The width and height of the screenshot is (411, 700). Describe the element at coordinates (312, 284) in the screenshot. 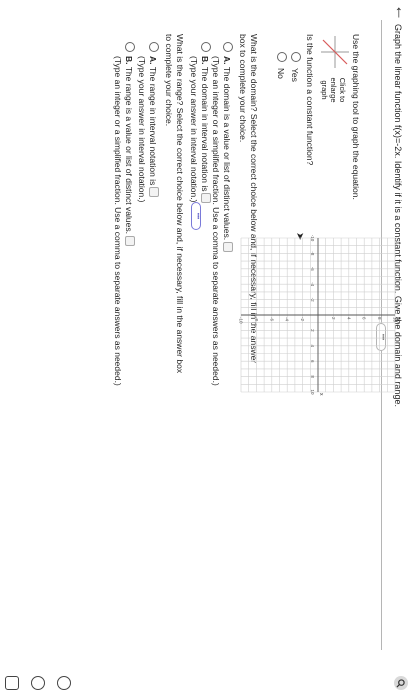

I see `x-tick-label: -4` at that location.